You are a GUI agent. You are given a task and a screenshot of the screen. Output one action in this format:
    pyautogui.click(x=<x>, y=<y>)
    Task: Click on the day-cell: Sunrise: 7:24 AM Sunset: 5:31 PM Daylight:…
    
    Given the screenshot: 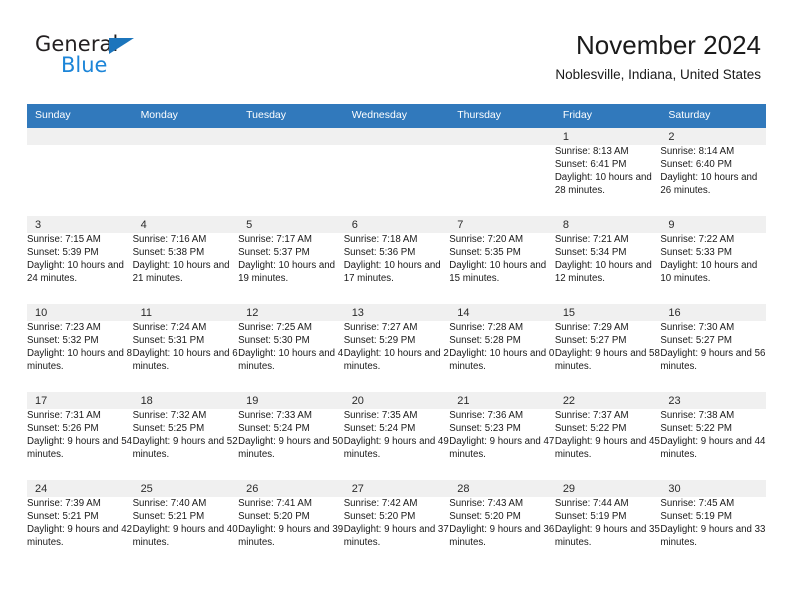 What is the action you would take?
    pyautogui.click(x=185, y=356)
    